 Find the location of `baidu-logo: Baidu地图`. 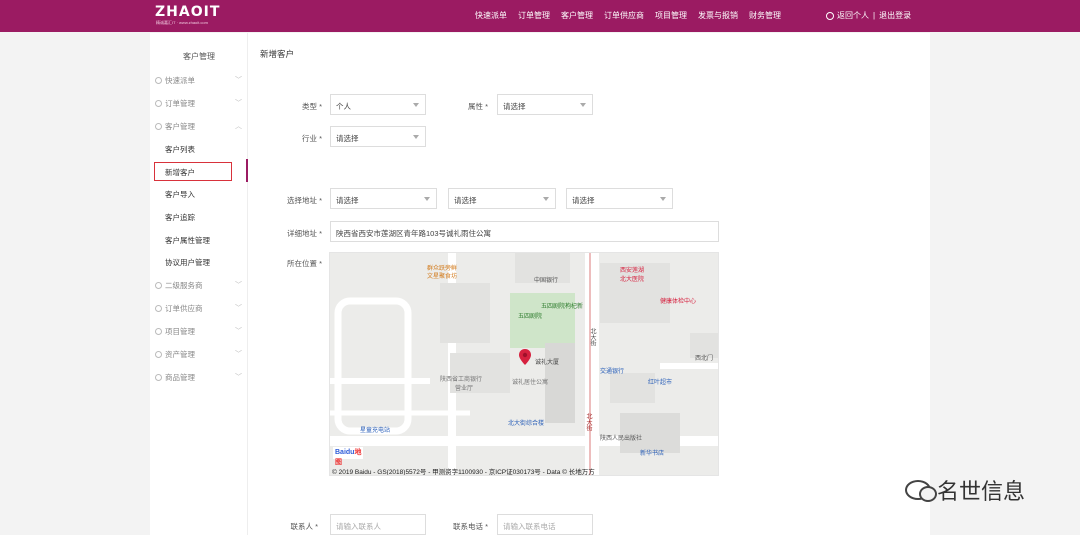

baidu-logo: Baidu地图 is located at coordinates (348, 456).